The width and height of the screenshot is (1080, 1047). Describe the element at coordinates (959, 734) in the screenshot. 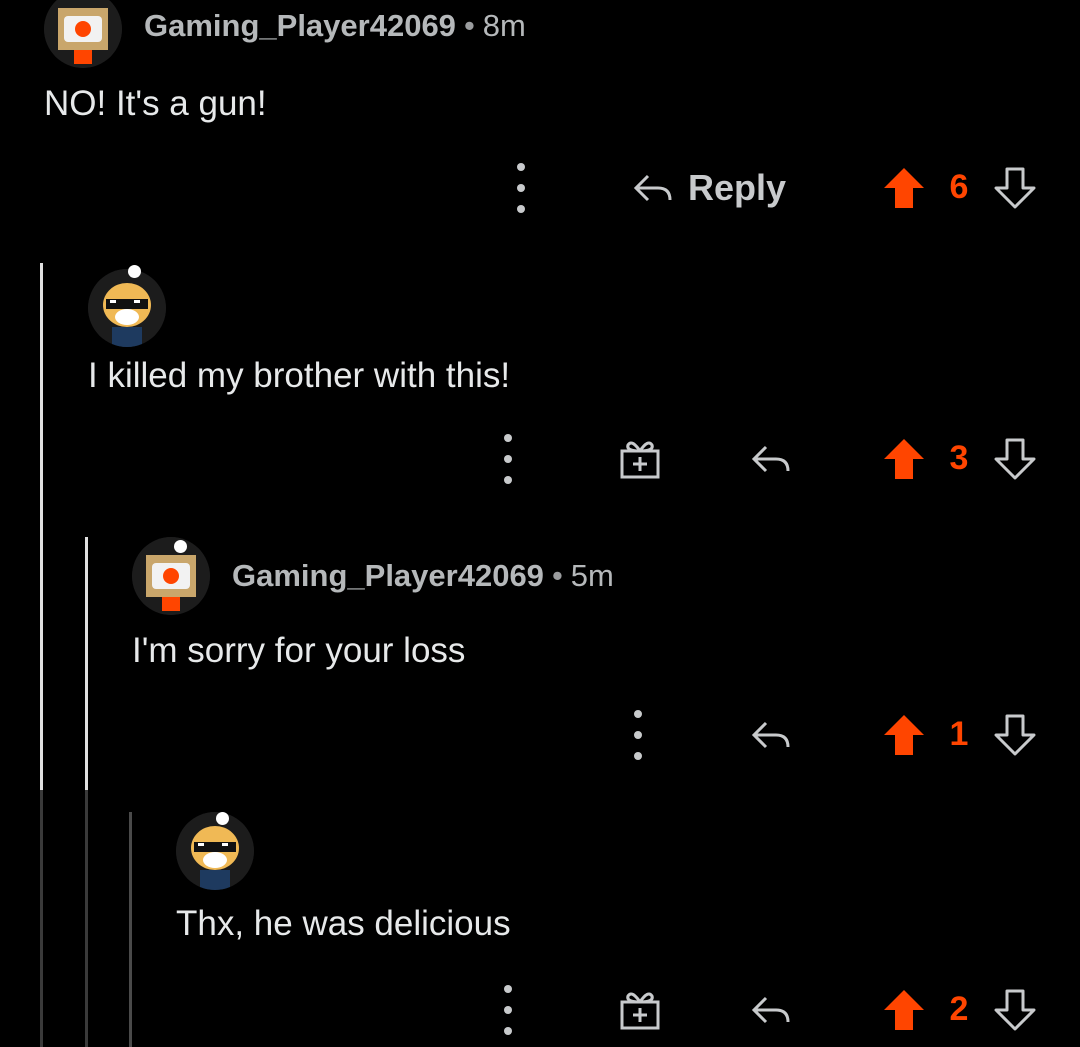

I see `score: 1` at that location.